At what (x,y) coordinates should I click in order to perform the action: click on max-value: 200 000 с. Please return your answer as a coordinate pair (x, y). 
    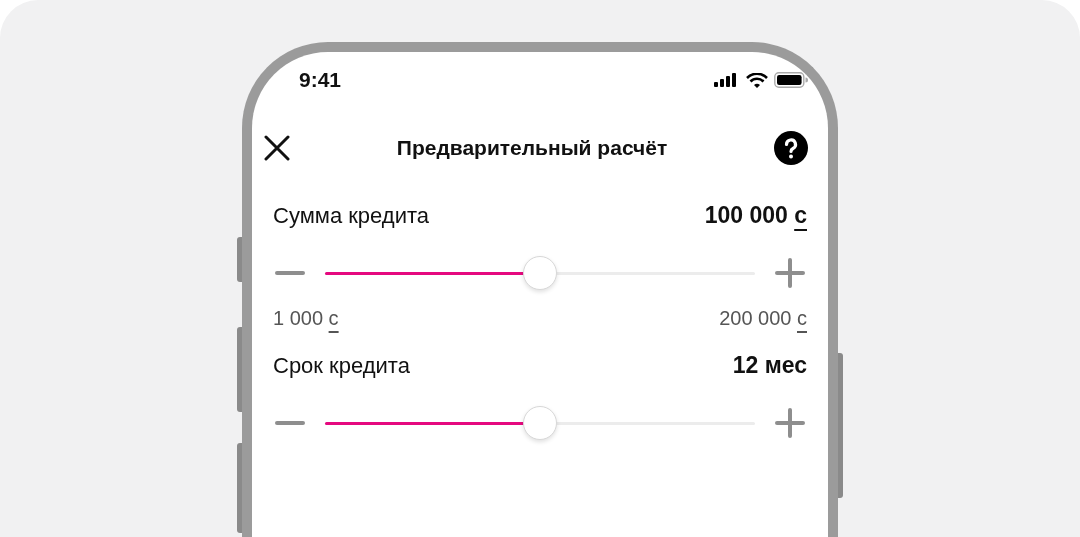
    Looking at the image, I should click on (763, 318).